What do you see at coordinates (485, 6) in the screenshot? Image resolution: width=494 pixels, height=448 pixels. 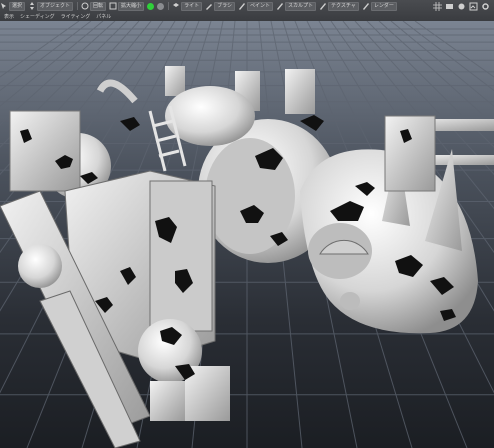 I see `settings-icon` at bounding box center [485, 6].